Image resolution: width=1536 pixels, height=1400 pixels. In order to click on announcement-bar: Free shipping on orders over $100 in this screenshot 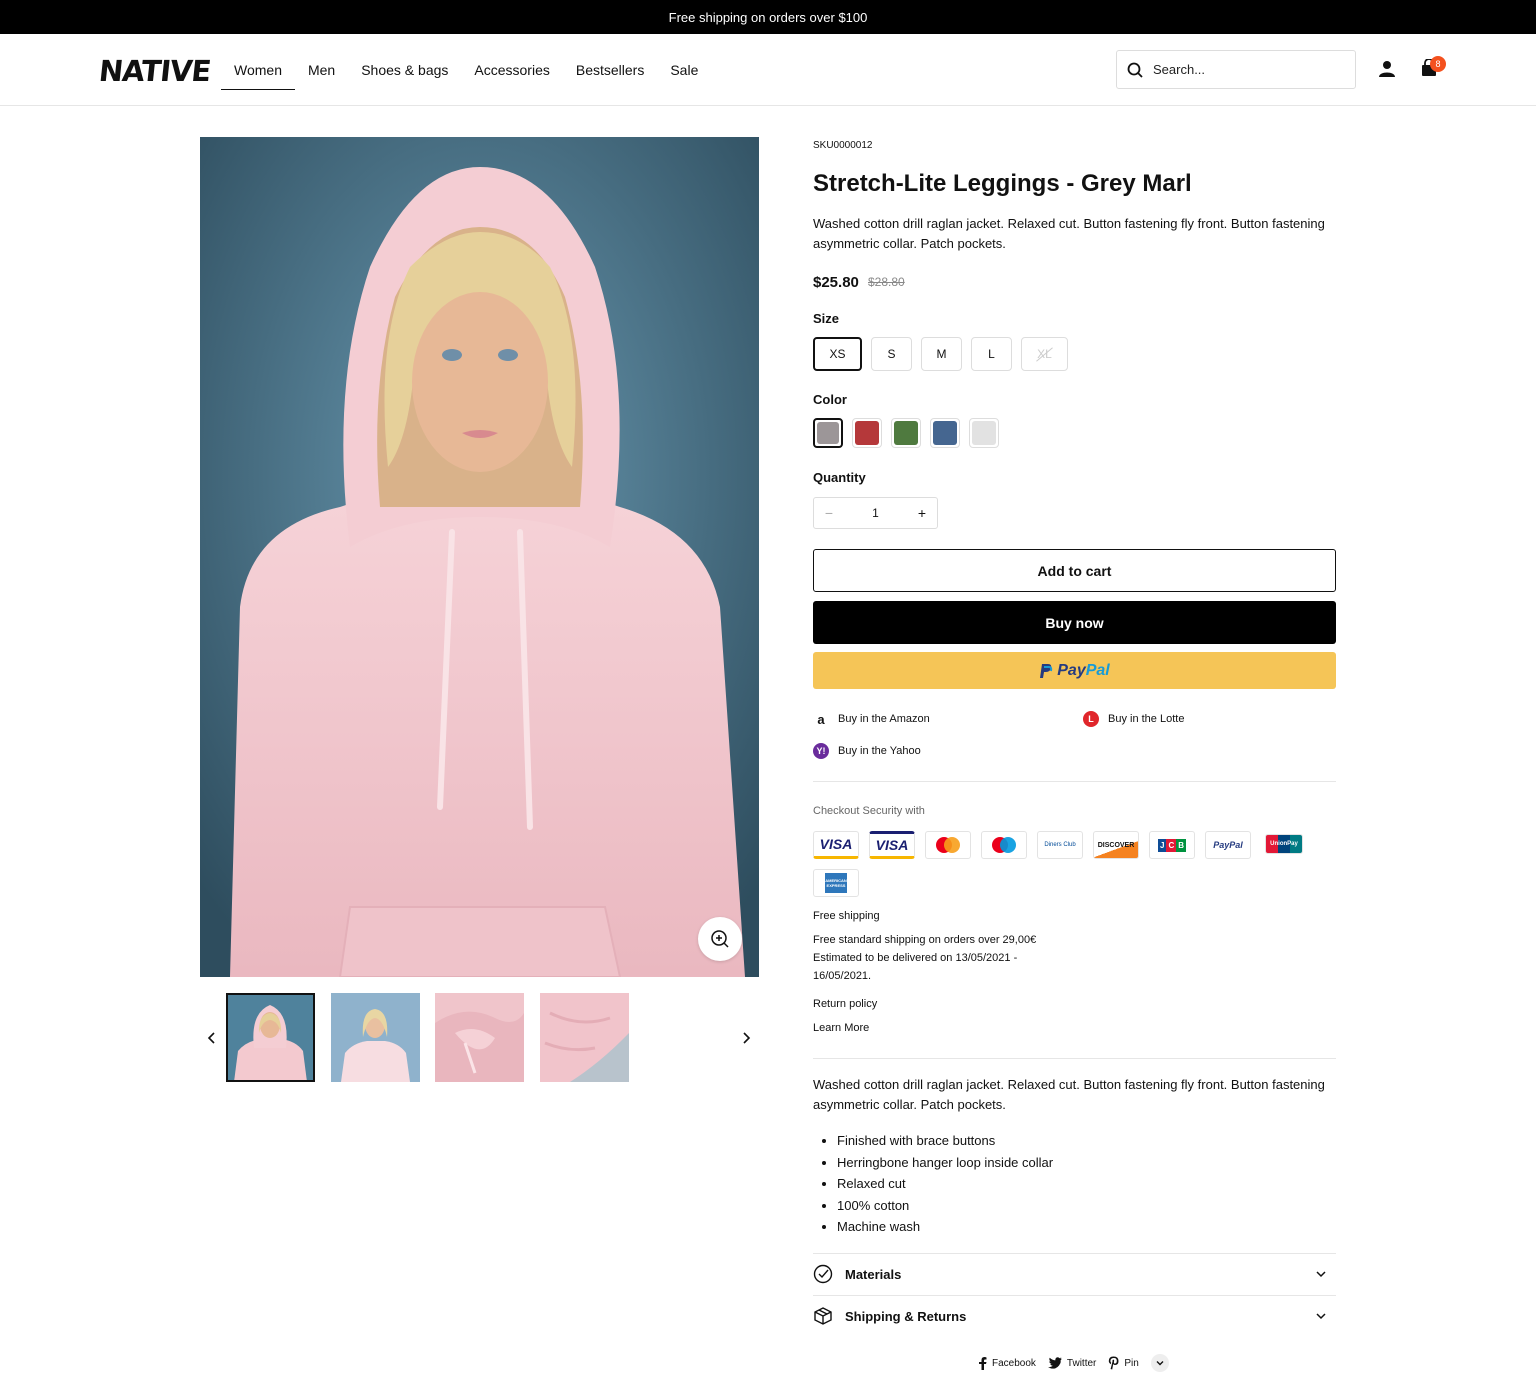, I will do `click(768, 17)`.